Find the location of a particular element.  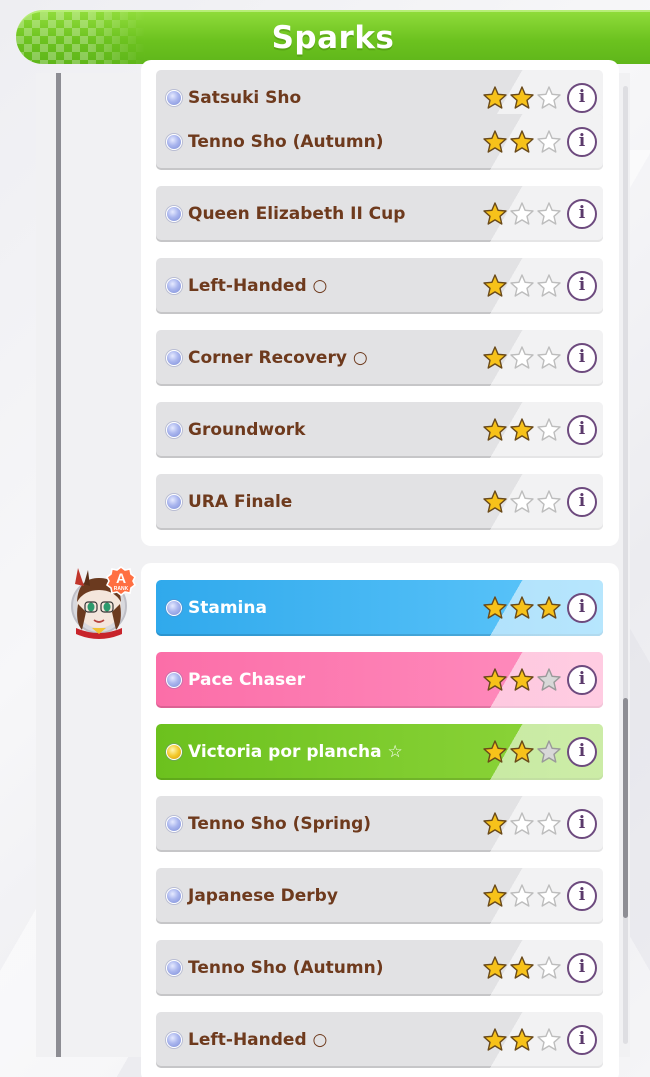

rank-badge-icon: A RANK is located at coordinates (121, 581).